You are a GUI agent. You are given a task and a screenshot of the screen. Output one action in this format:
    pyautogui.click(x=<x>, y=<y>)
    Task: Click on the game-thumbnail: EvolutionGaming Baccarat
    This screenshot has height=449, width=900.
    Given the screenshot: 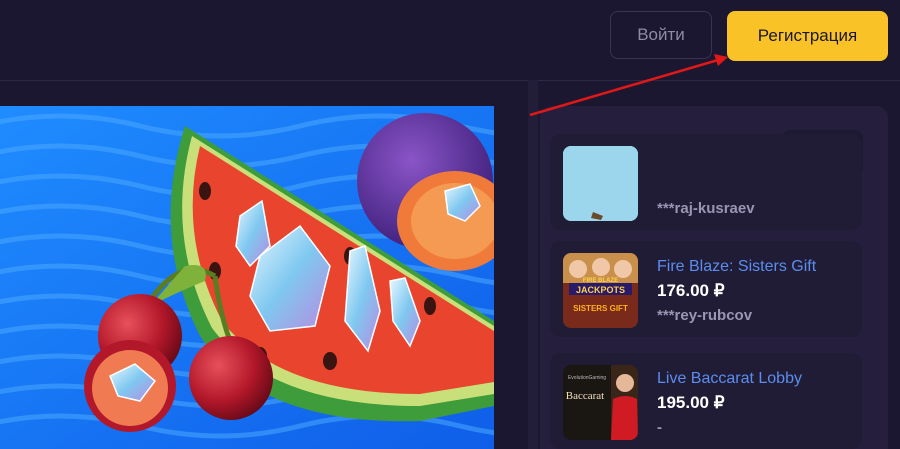 What is the action you would take?
    pyautogui.click(x=600, y=402)
    